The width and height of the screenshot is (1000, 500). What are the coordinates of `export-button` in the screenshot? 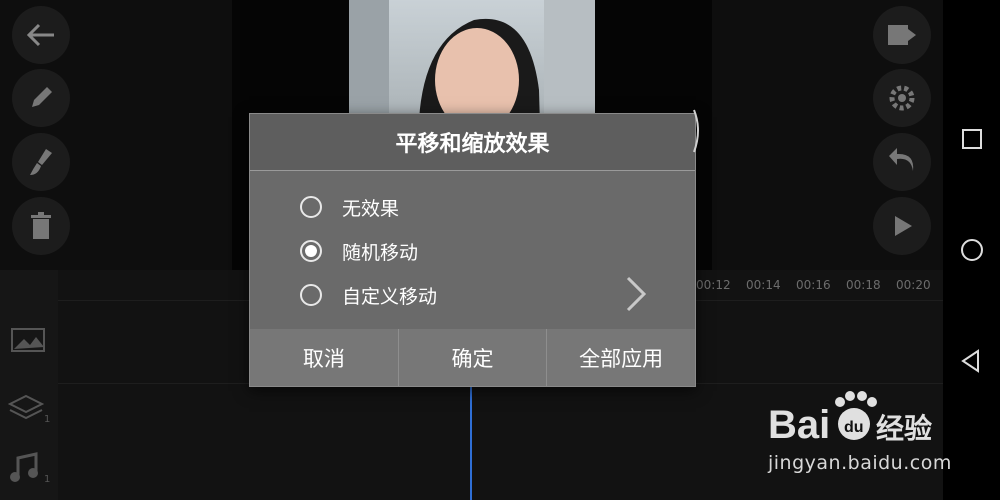 It's located at (902, 35).